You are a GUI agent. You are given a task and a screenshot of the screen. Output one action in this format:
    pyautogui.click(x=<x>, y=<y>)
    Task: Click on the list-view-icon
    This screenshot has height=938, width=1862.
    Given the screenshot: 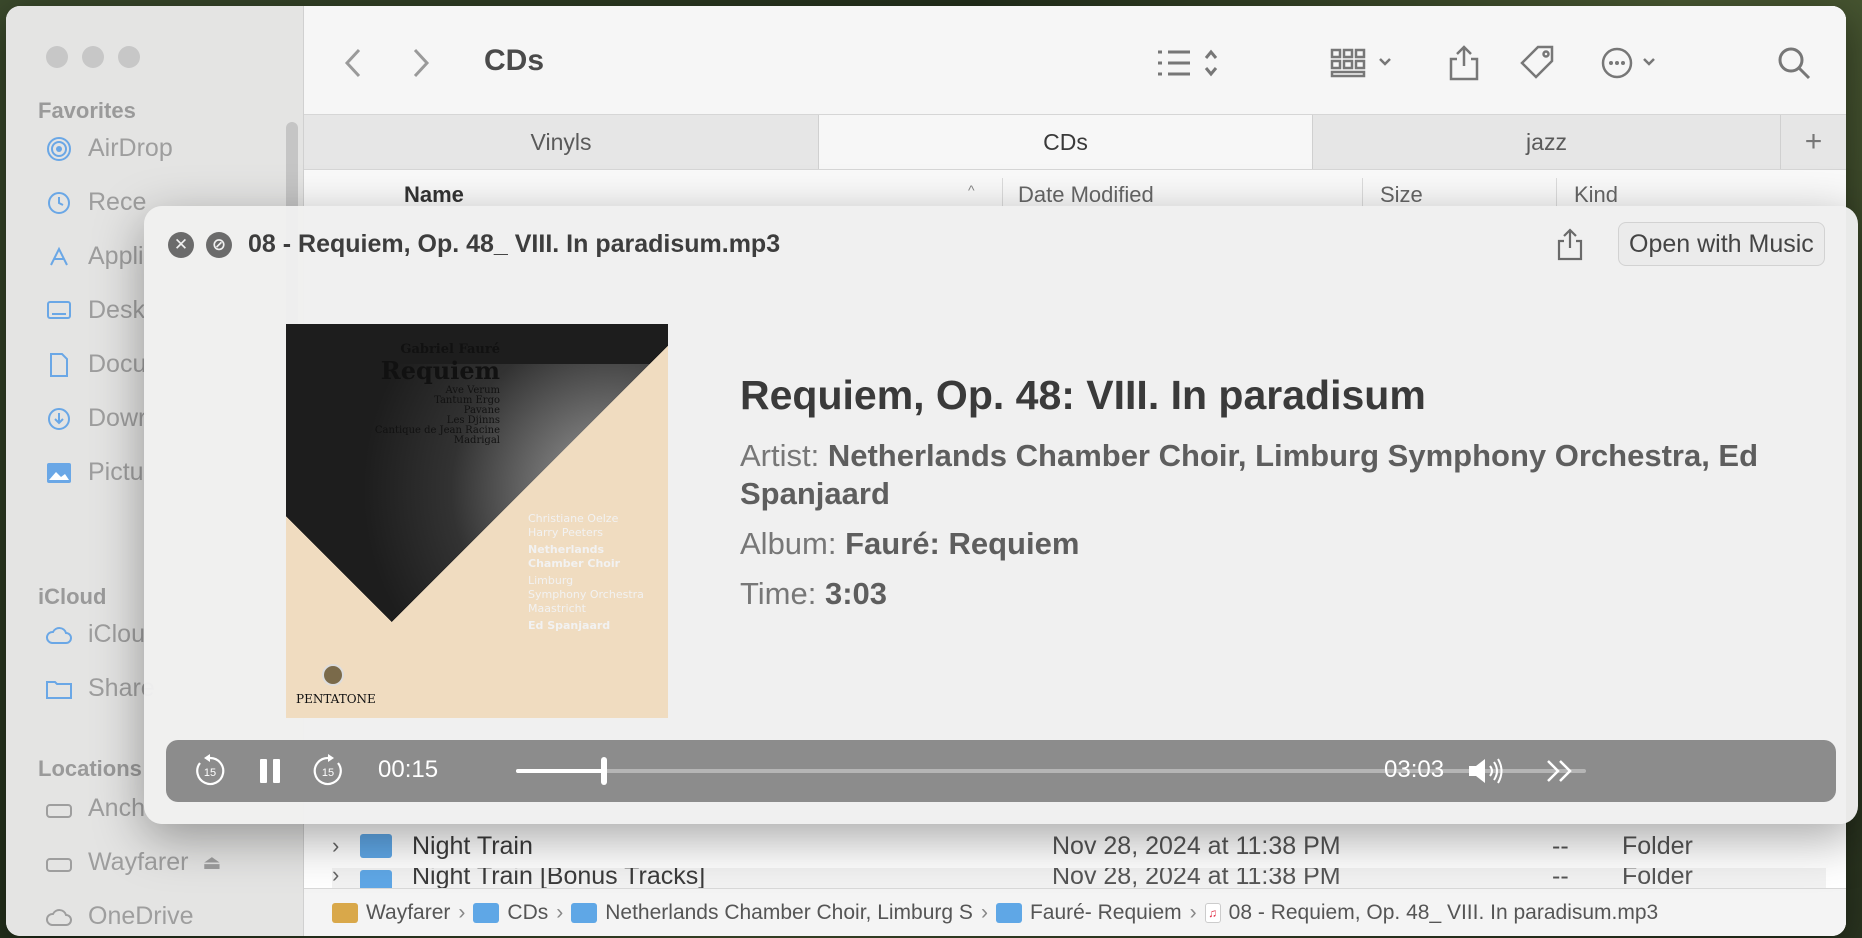 What is the action you would take?
    pyautogui.click(x=1188, y=63)
    